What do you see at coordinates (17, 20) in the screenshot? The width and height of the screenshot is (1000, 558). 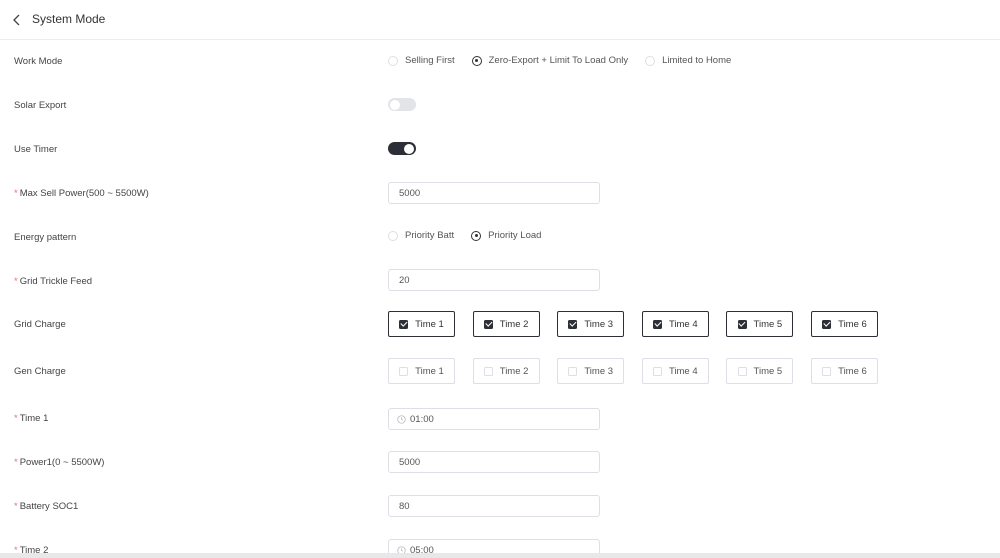 I see `chevron-left-icon` at bounding box center [17, 20].